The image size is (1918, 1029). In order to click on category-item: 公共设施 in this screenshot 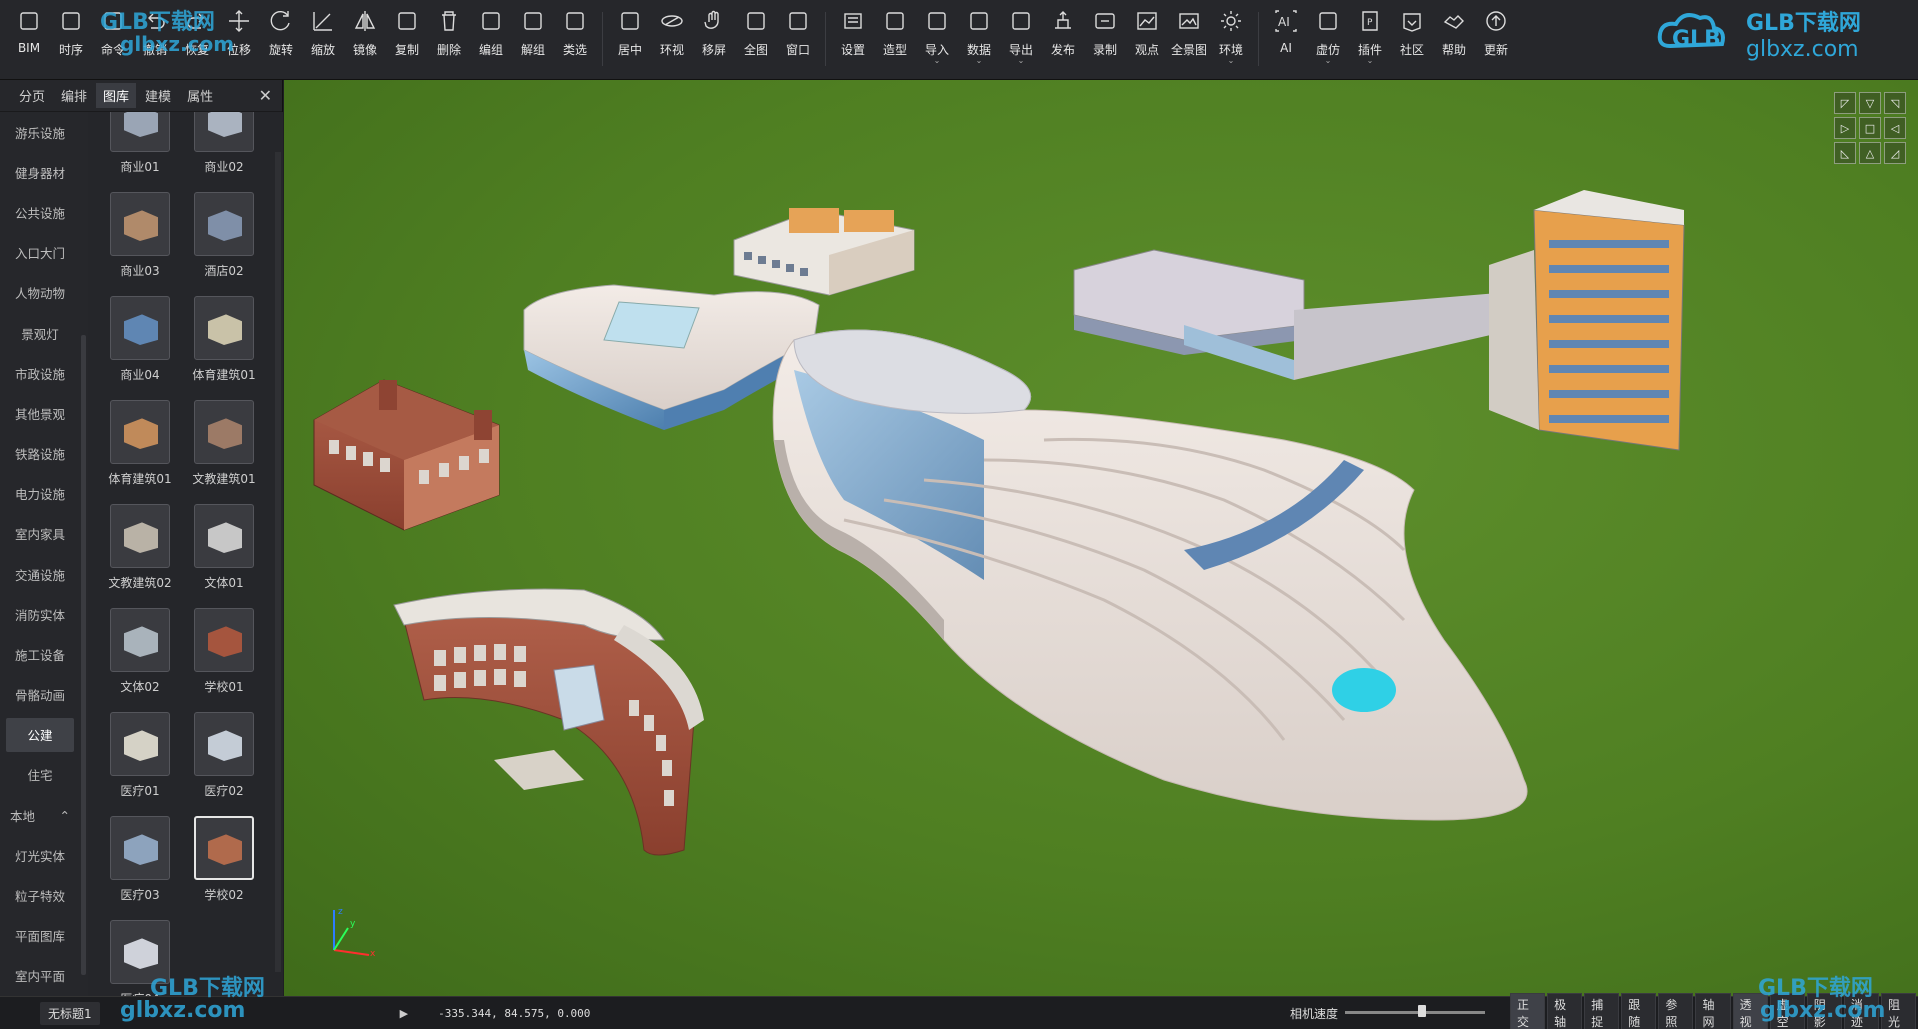, I will do `click(40, 212)`.